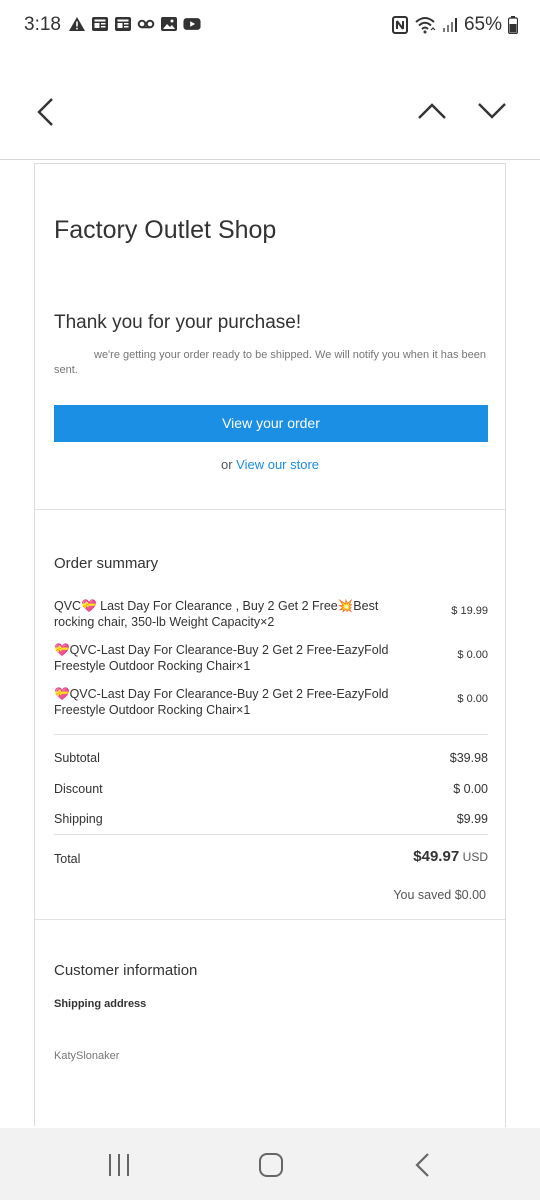 The width and height of the screenshot is (540, 1200). What do you see at coordinates (271, 423) in the screenshot?
I see `view-order-button: View your order` at bounding box center [271, 423].